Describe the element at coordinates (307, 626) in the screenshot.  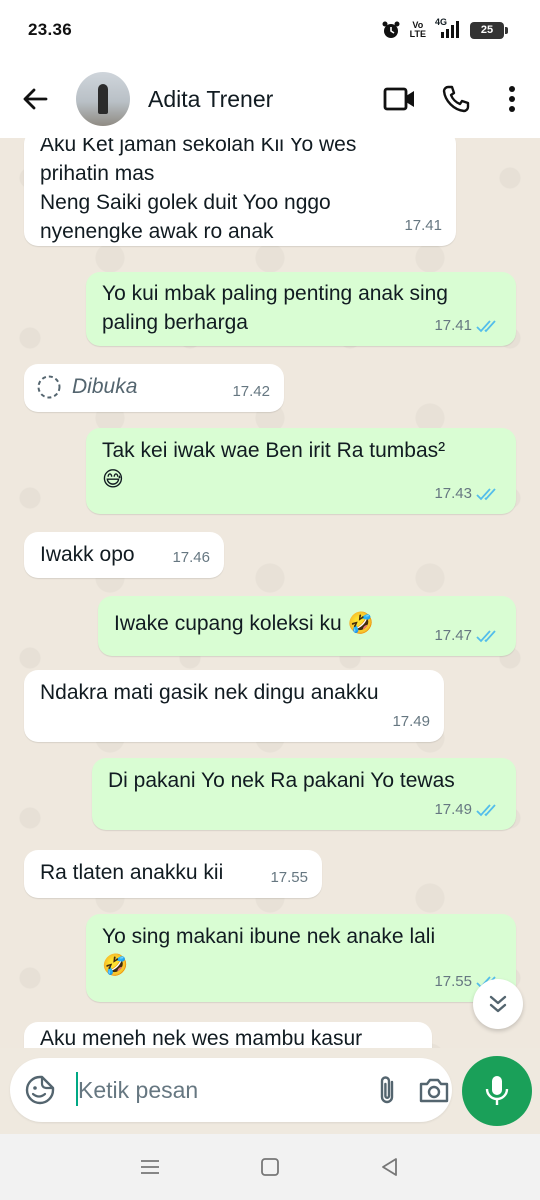
I see `message-outgoing: Iwake cupang koleksi ku 🤣 17.47` at that location.